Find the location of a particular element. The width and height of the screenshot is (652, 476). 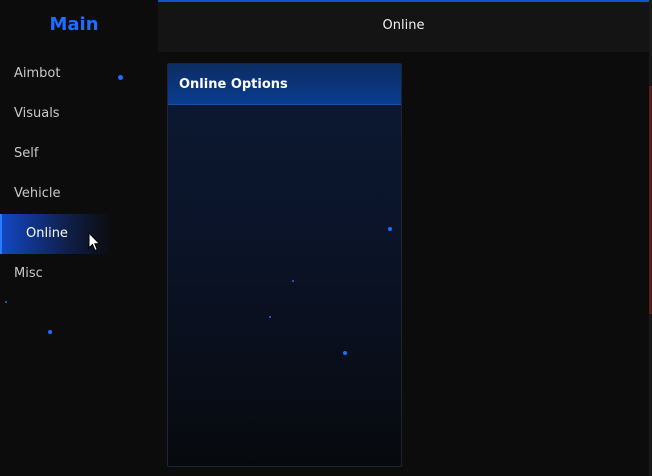

sidebar-nav: Aimbot Visuals Self Vehicle Online Misc is located at coordinates (79, 174).